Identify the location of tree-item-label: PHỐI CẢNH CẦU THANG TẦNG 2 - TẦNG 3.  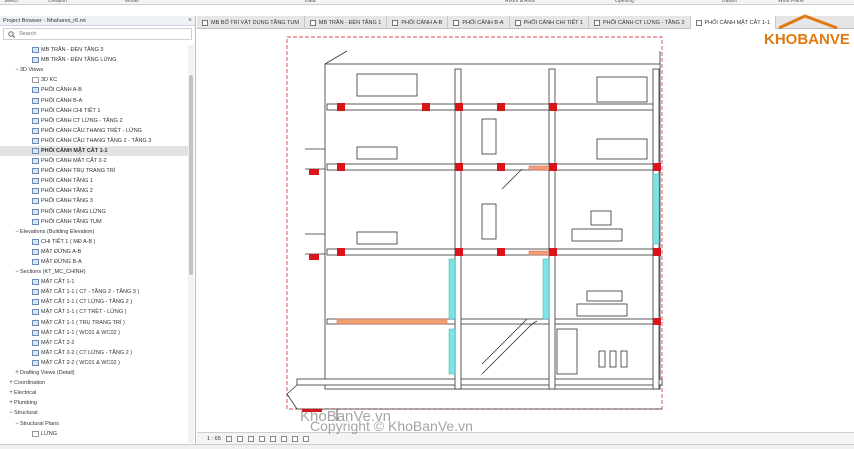
(96, 140).